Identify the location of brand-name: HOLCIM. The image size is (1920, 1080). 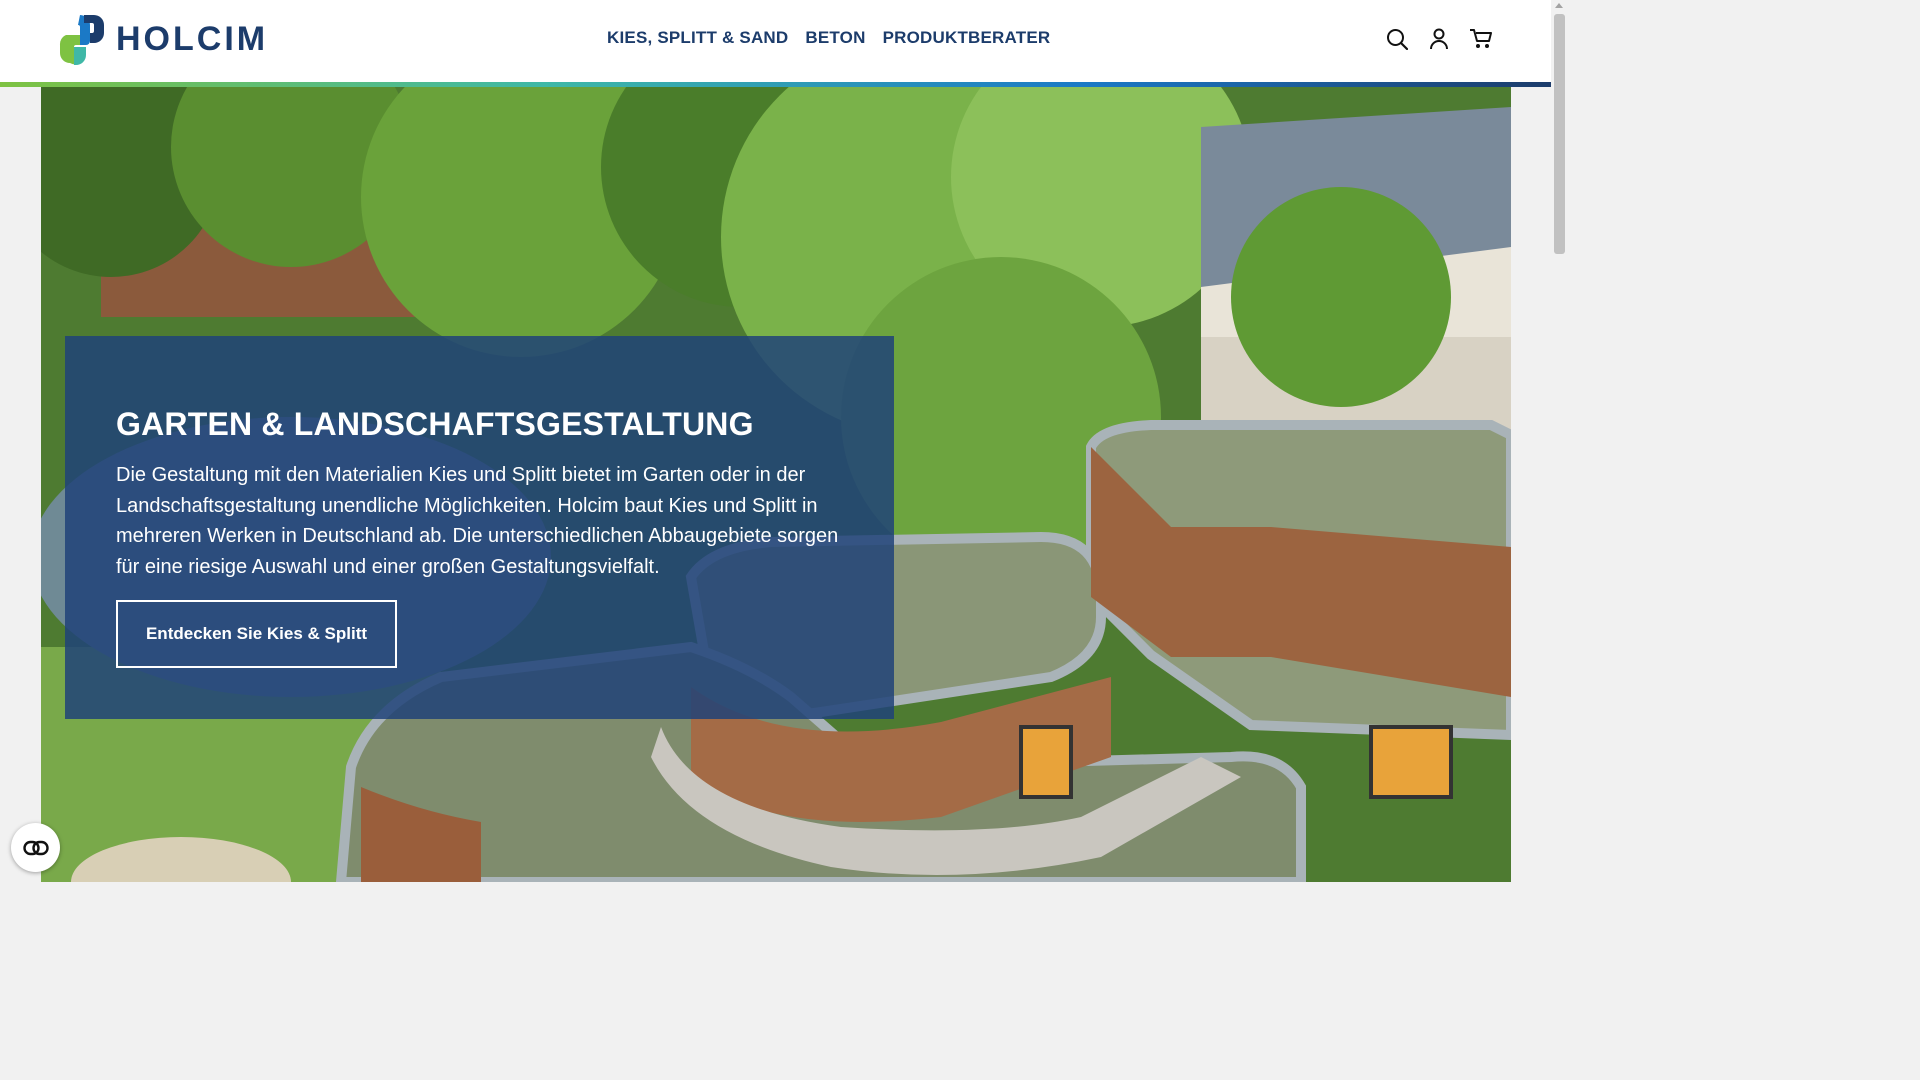
(192, 38).